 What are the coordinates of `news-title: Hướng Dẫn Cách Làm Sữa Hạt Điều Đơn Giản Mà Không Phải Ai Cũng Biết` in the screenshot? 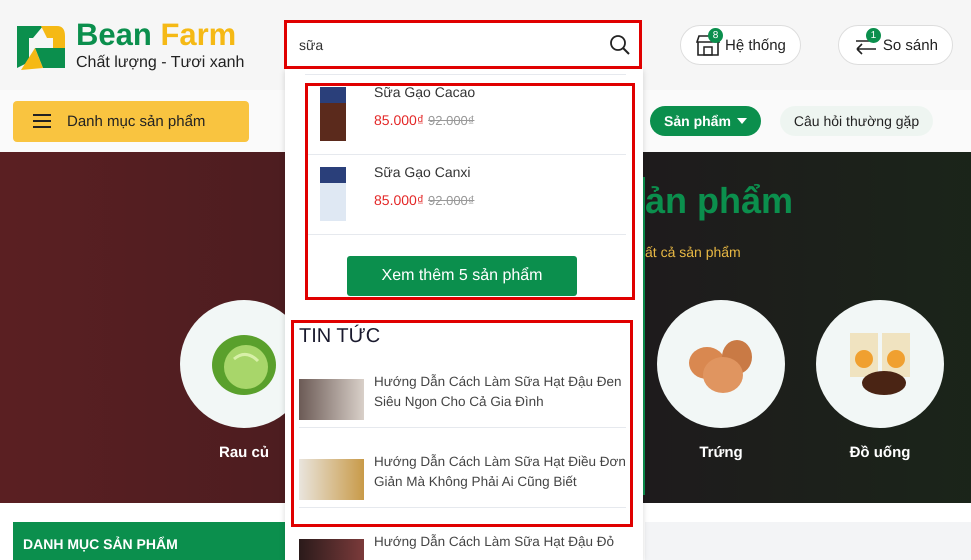 It's located at (500, 479).